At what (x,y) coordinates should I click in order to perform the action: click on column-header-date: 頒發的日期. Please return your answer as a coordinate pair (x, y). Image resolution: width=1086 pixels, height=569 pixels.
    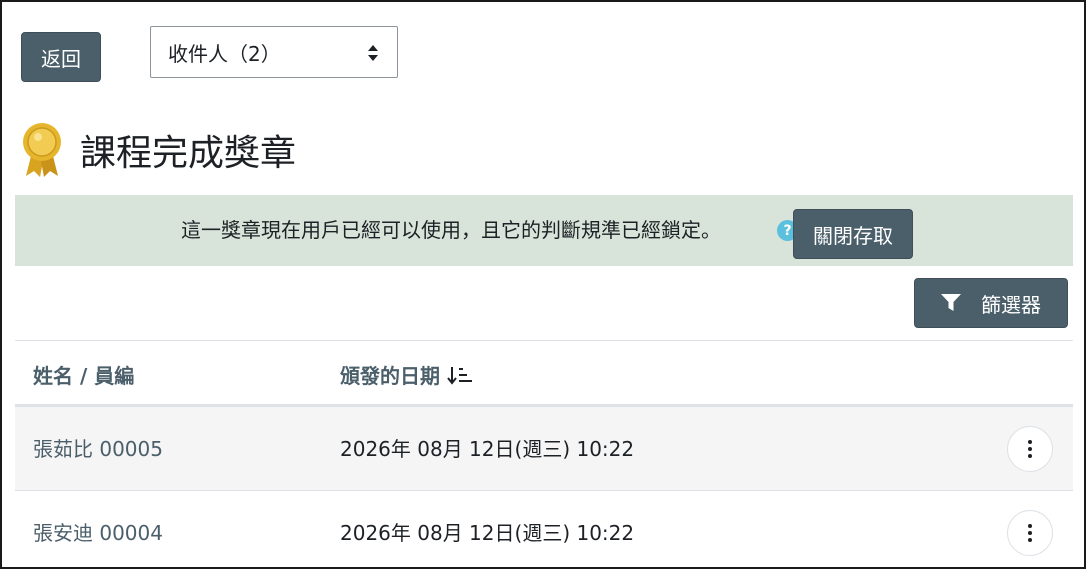
    Looking at the image, I should click on (406, 374).